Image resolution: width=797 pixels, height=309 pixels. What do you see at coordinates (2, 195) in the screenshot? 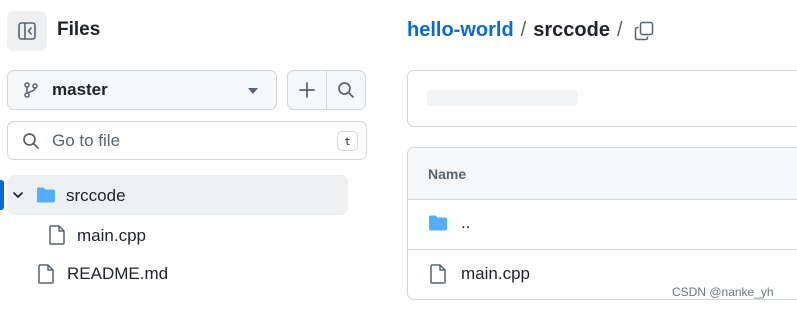
I see `active-item-indicator` at bounding box center [2, 195].